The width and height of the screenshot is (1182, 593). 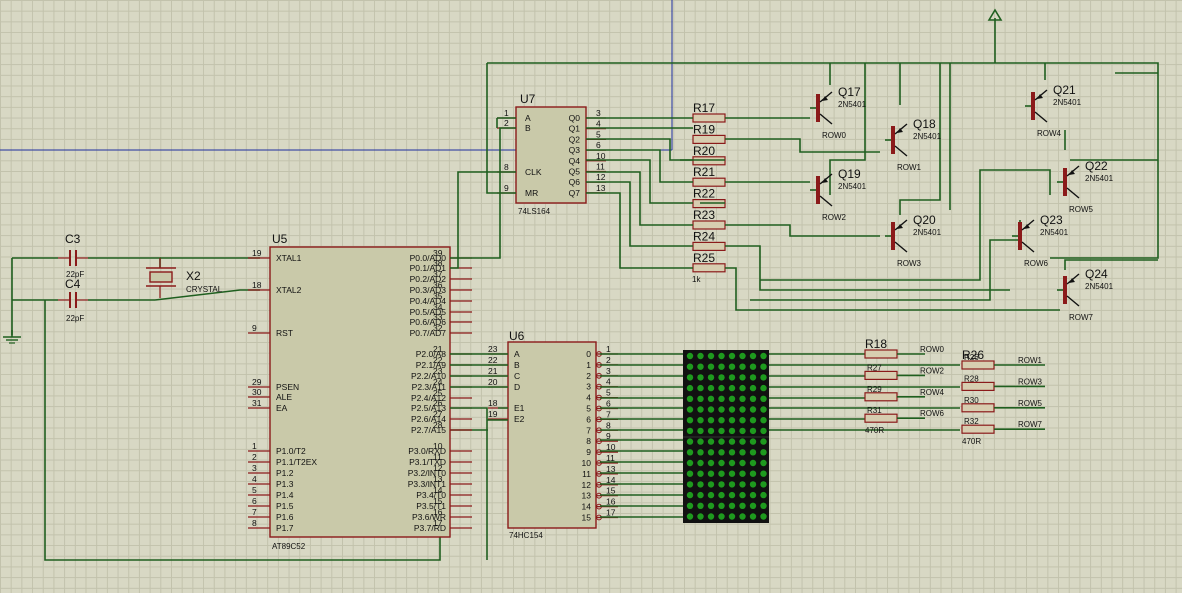 What do you see at coordinates (1053, 110) in the screenshot?
I see `transistor-q21: Q212N5401 ROW4` at bounding box center [1053, 110].